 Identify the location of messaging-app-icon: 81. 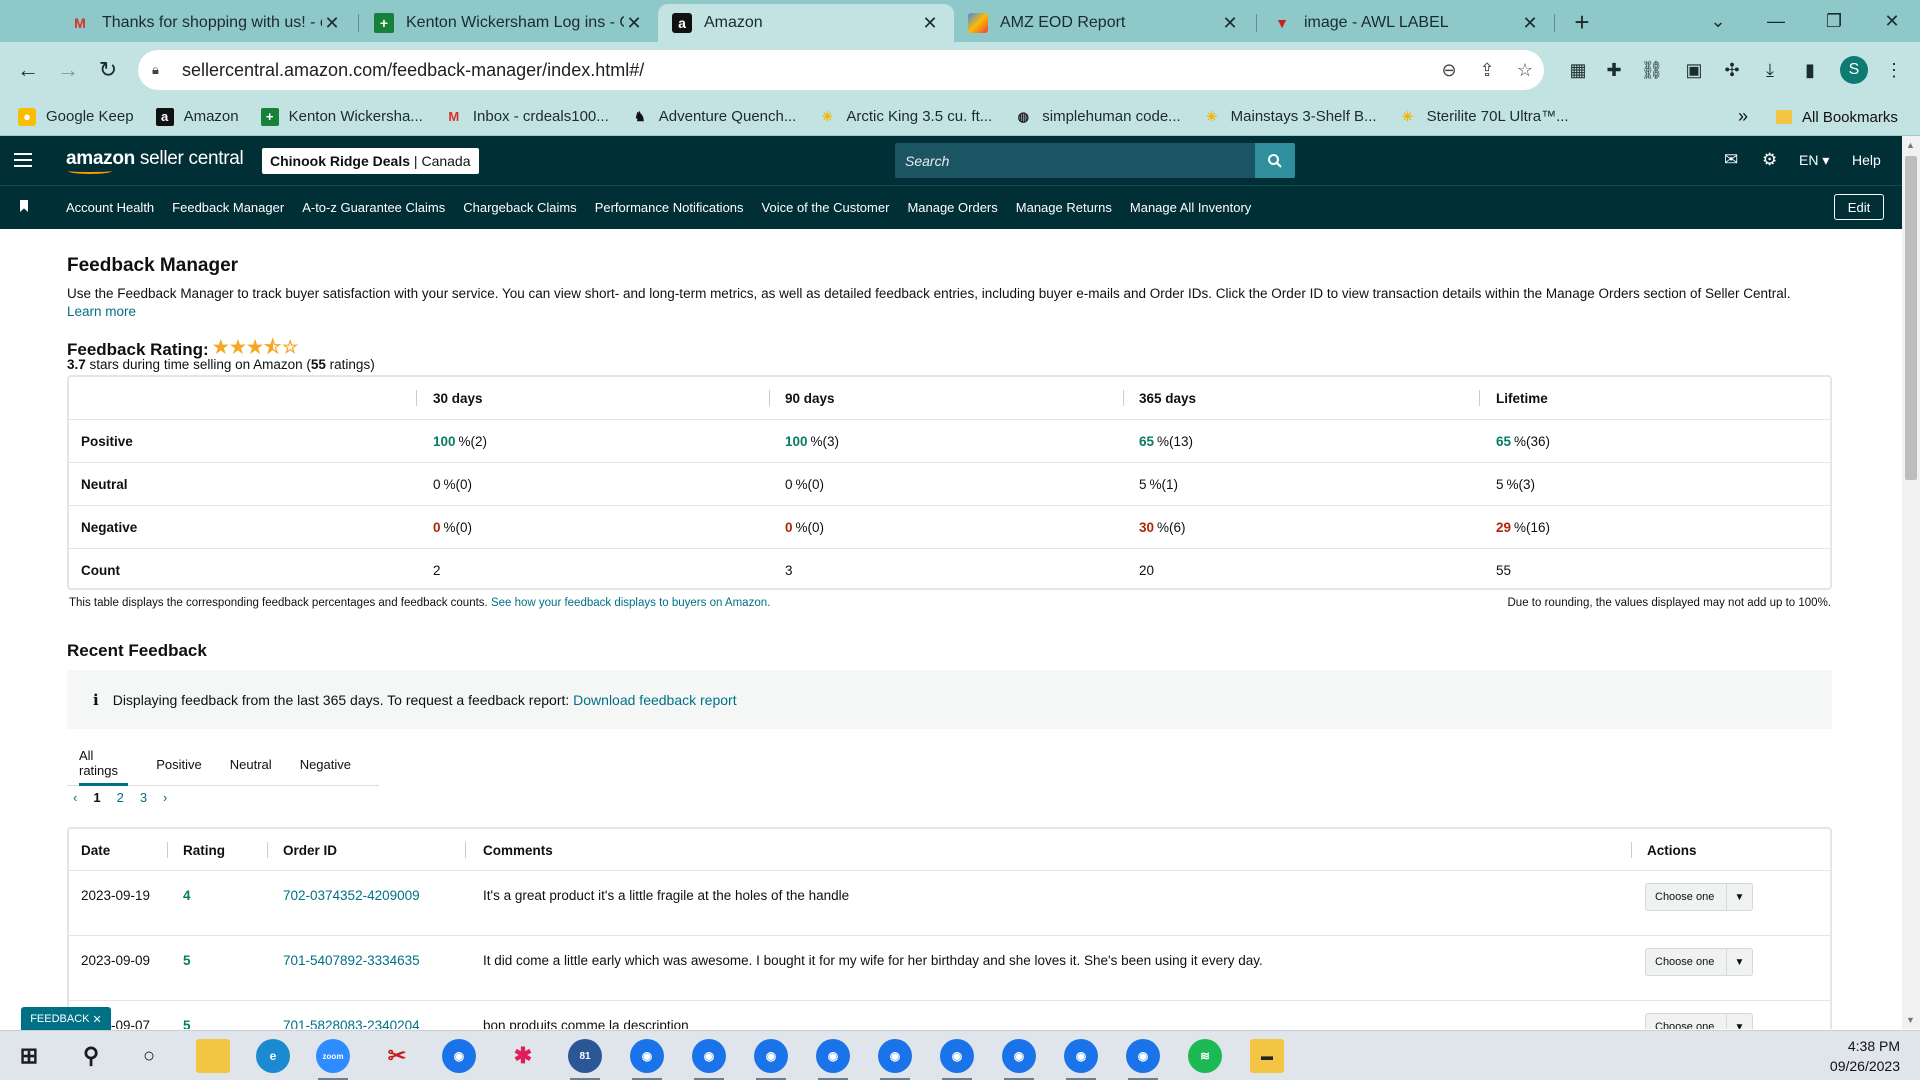
(585, 1059).